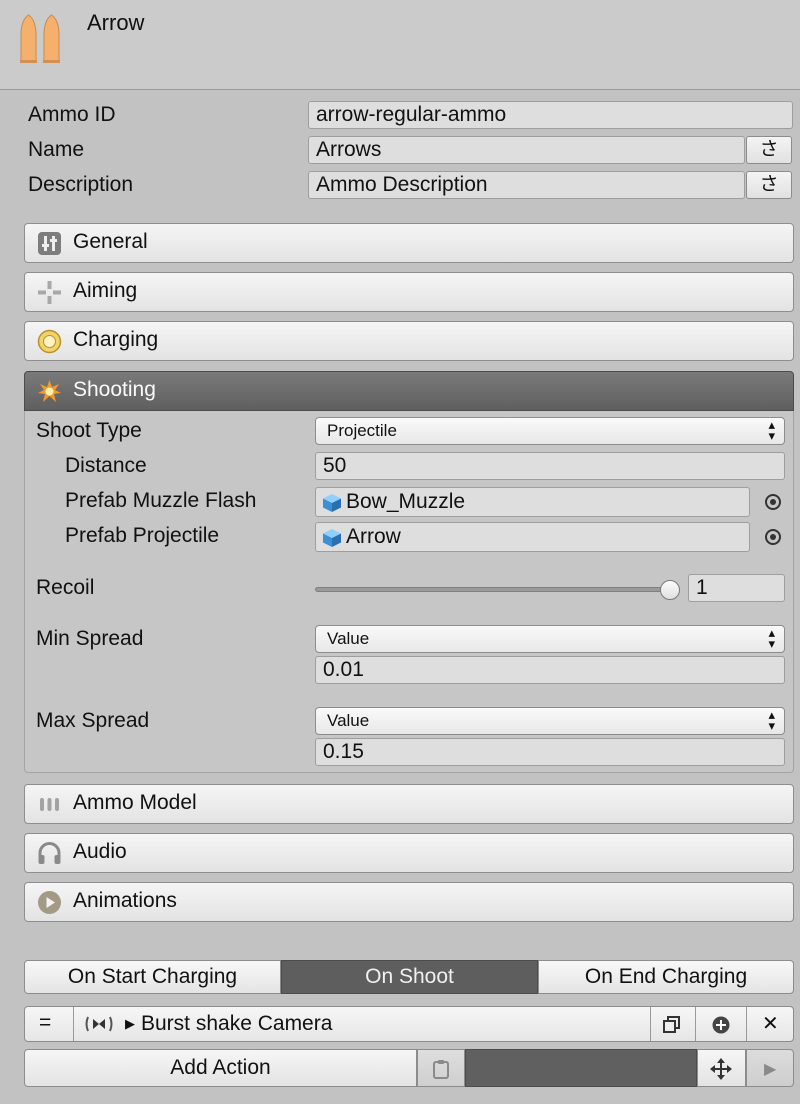  I want to click on distance-input: 50, so click(550, 466).